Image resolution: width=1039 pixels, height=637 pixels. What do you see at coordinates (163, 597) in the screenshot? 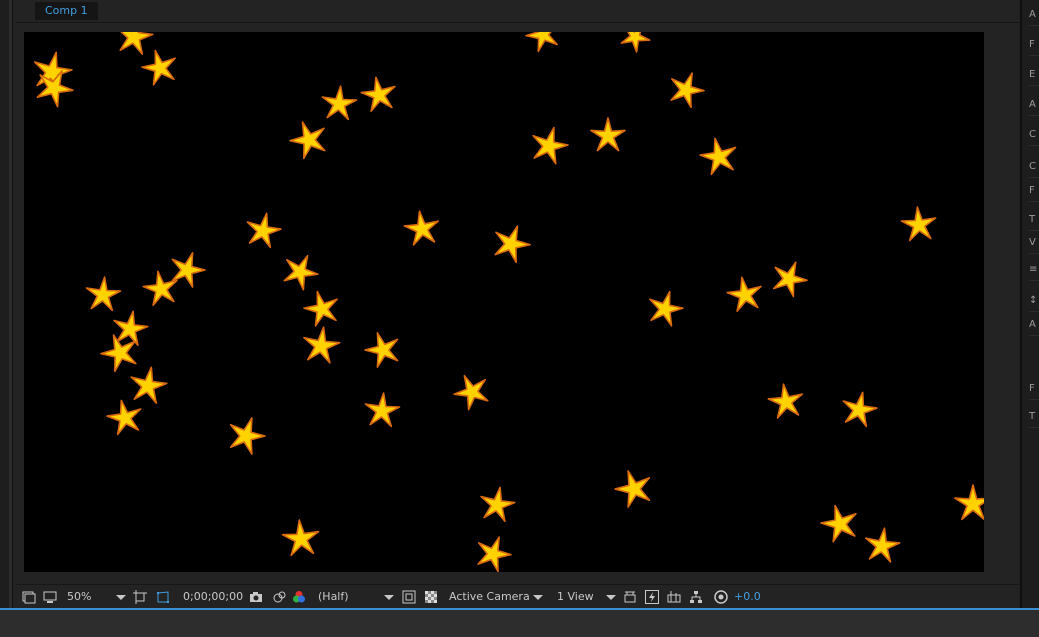
I see `mask-path-visibility-icon` at bounding box center [163, 597].